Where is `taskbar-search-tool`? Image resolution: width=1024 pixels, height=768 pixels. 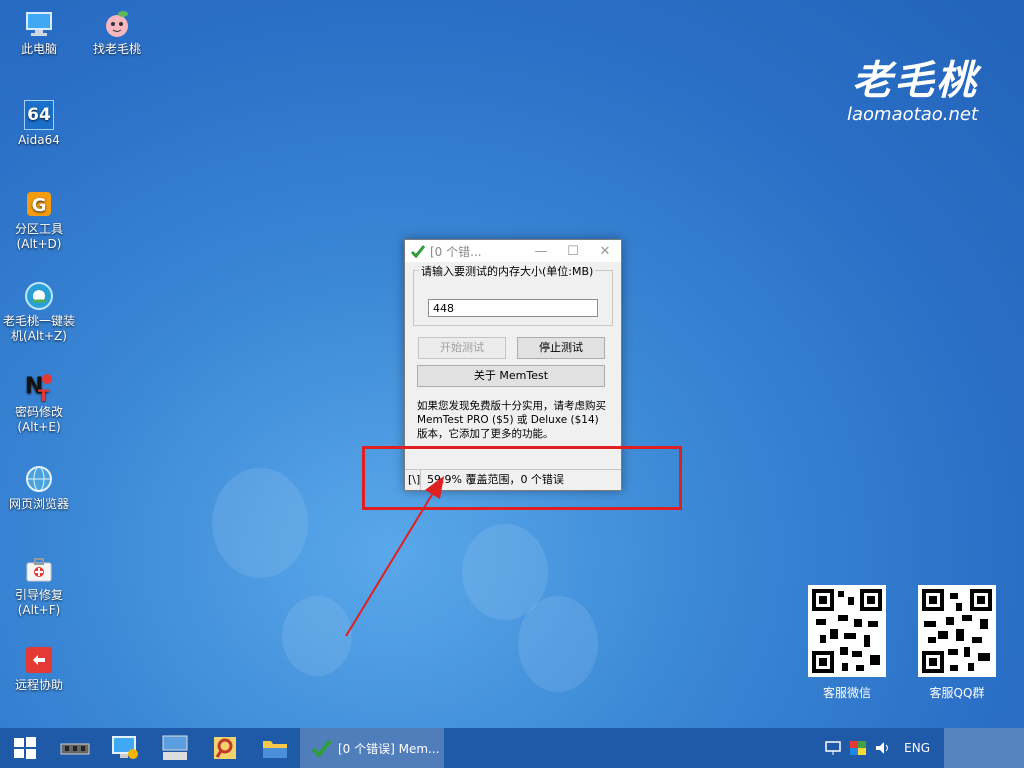
taskbar-search-tool is located at coordinates (225, 748).